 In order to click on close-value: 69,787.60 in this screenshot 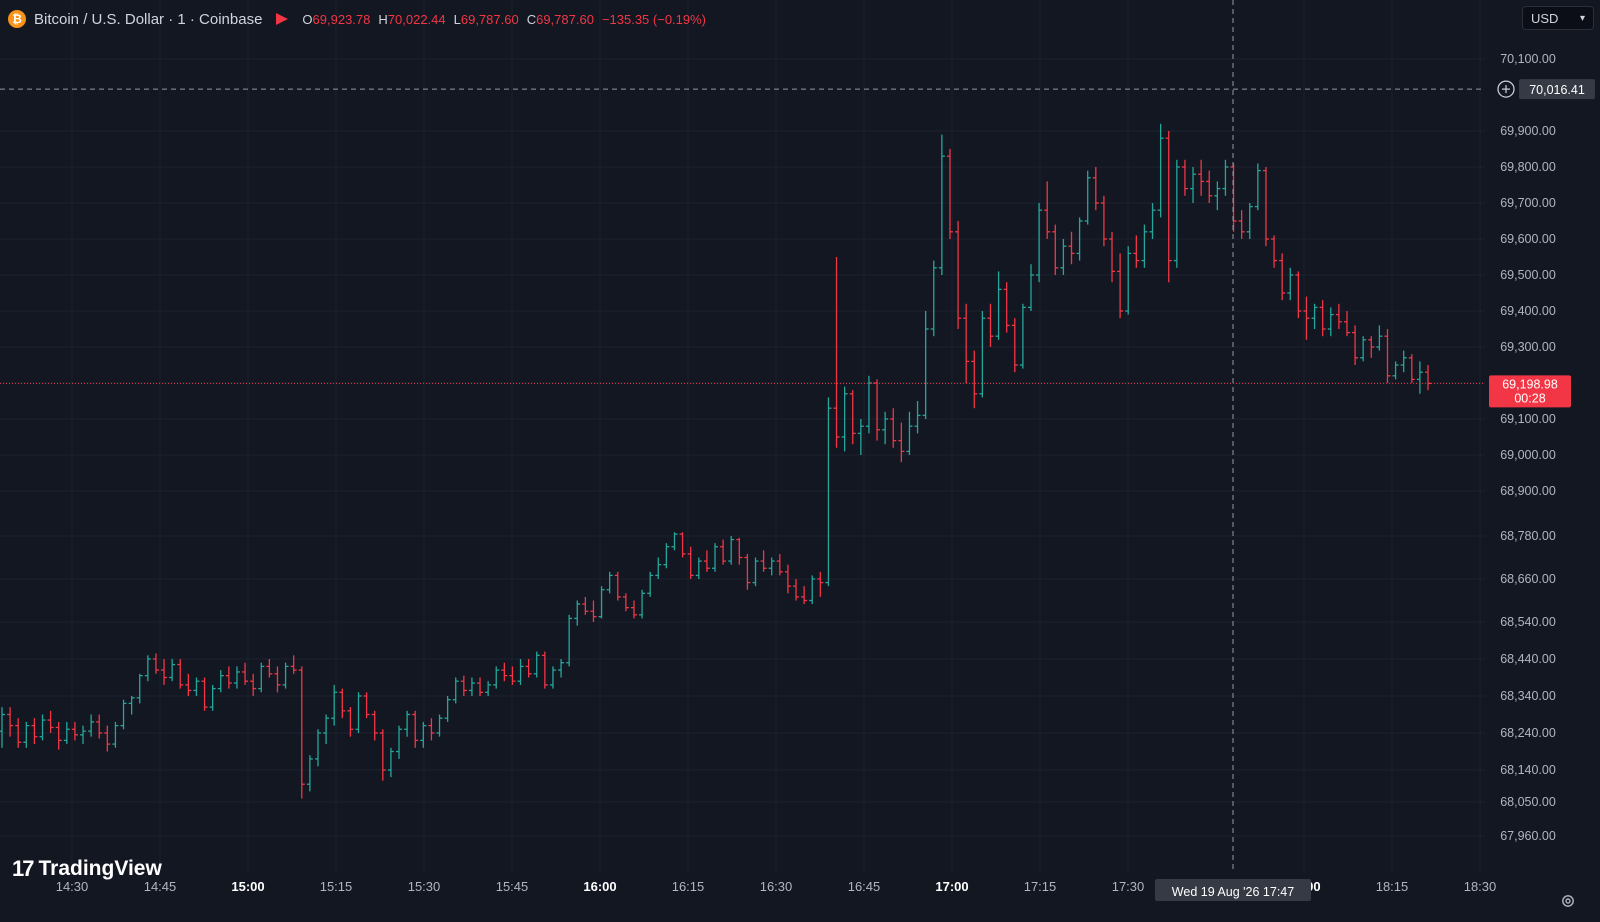, I will do `click(565, 19)`.